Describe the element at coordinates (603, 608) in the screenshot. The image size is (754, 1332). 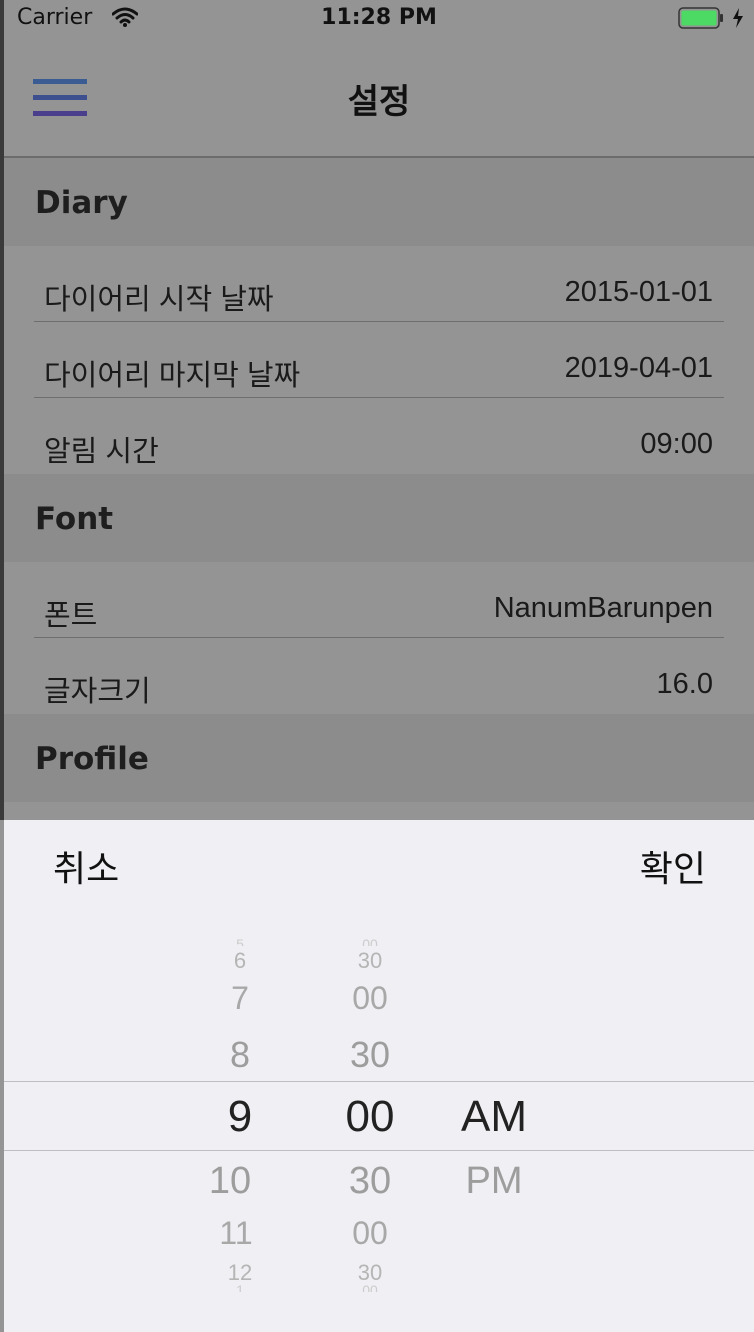
I see `row-value: NanumBarunpen` at that location.